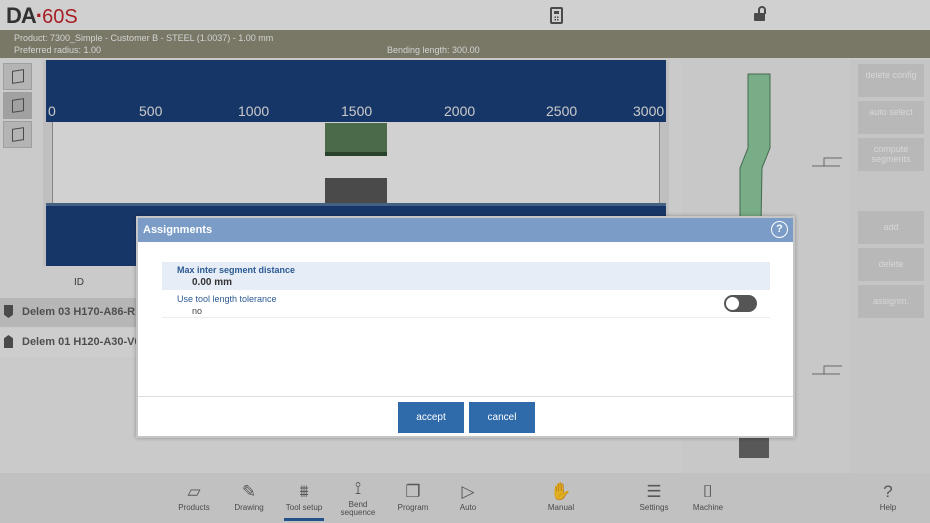 The height and width of the screenshot is (523, 930). I want to click on max-inter-segment-distance-value: 0.00 mm, so click(212, 282).